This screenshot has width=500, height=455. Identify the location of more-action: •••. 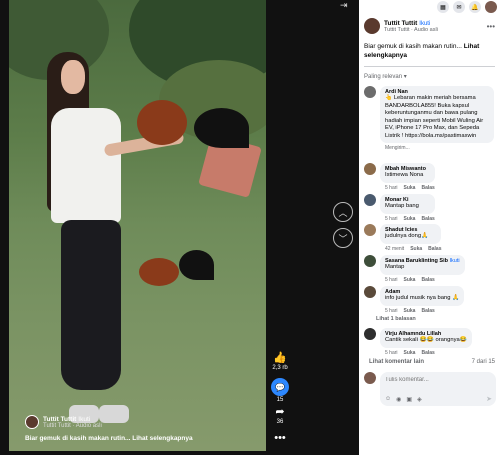
(280, 438).